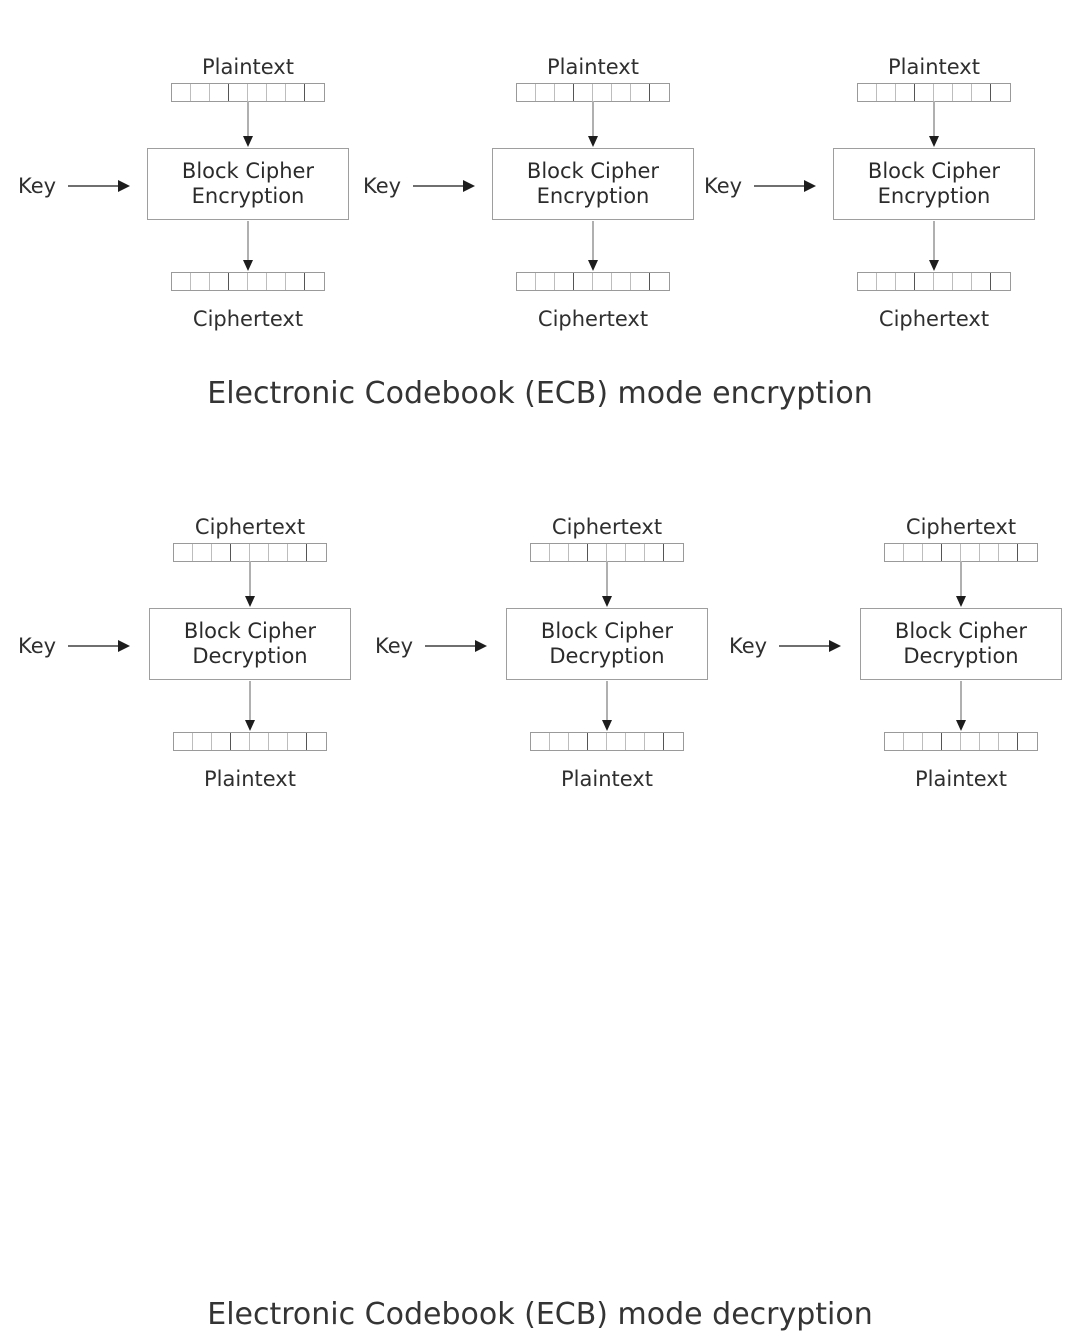 The image size is (1080, 1334). I want to click on key-input-group: Key, so click(785, 646).